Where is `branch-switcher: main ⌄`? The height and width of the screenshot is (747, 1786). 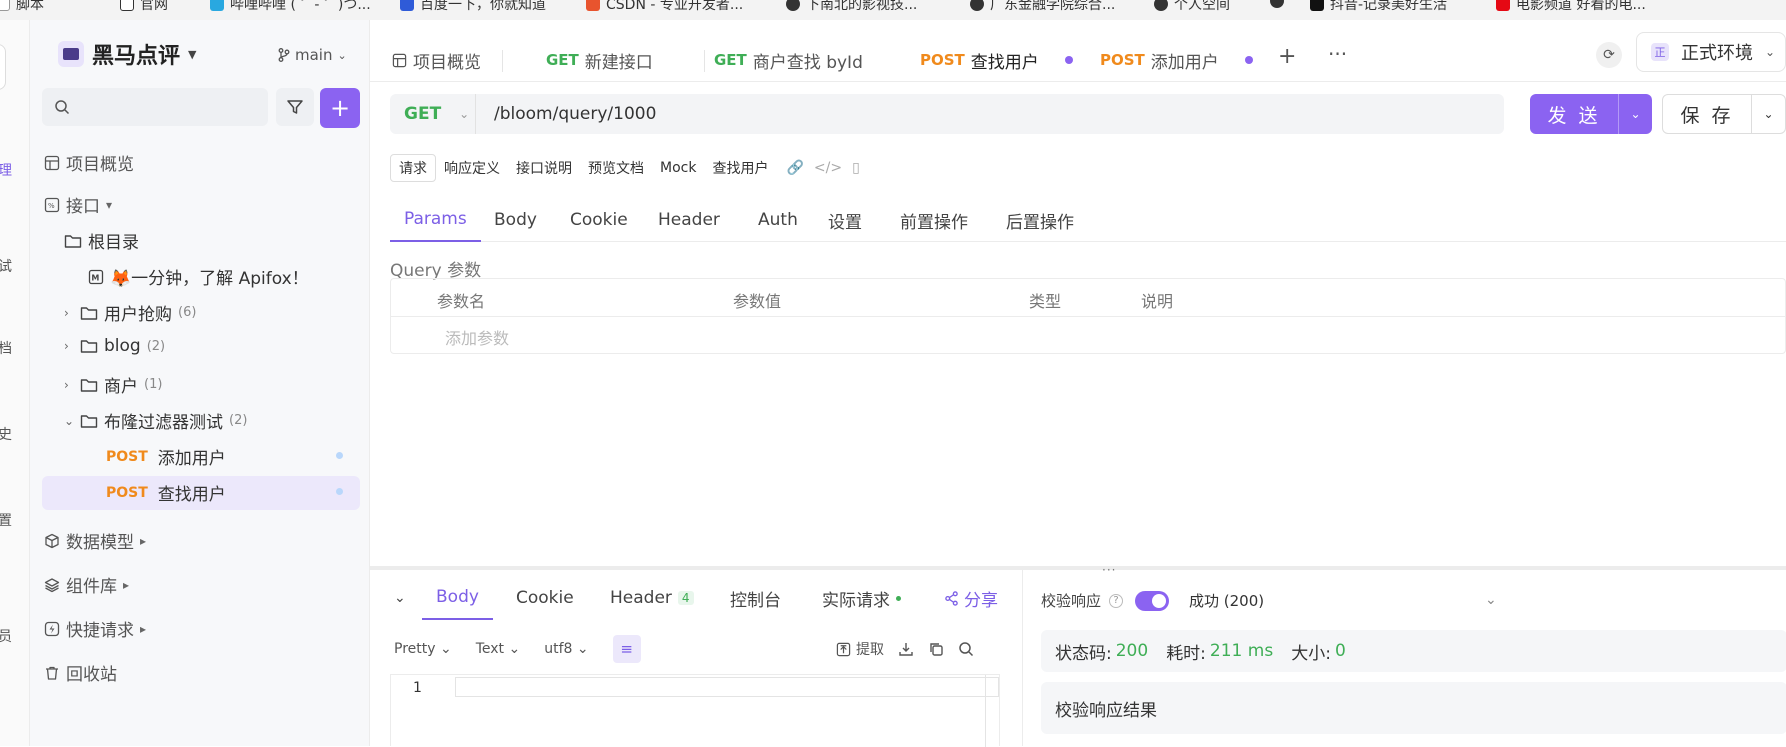
branch-switcher: main ⌄ is located at coordinates (312, 55).